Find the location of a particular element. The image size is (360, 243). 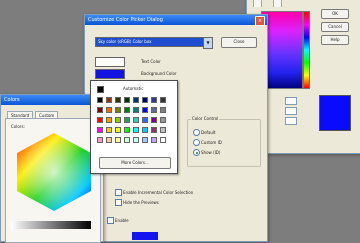

automatic-label: Automatic is located at coordinates (133, 88).